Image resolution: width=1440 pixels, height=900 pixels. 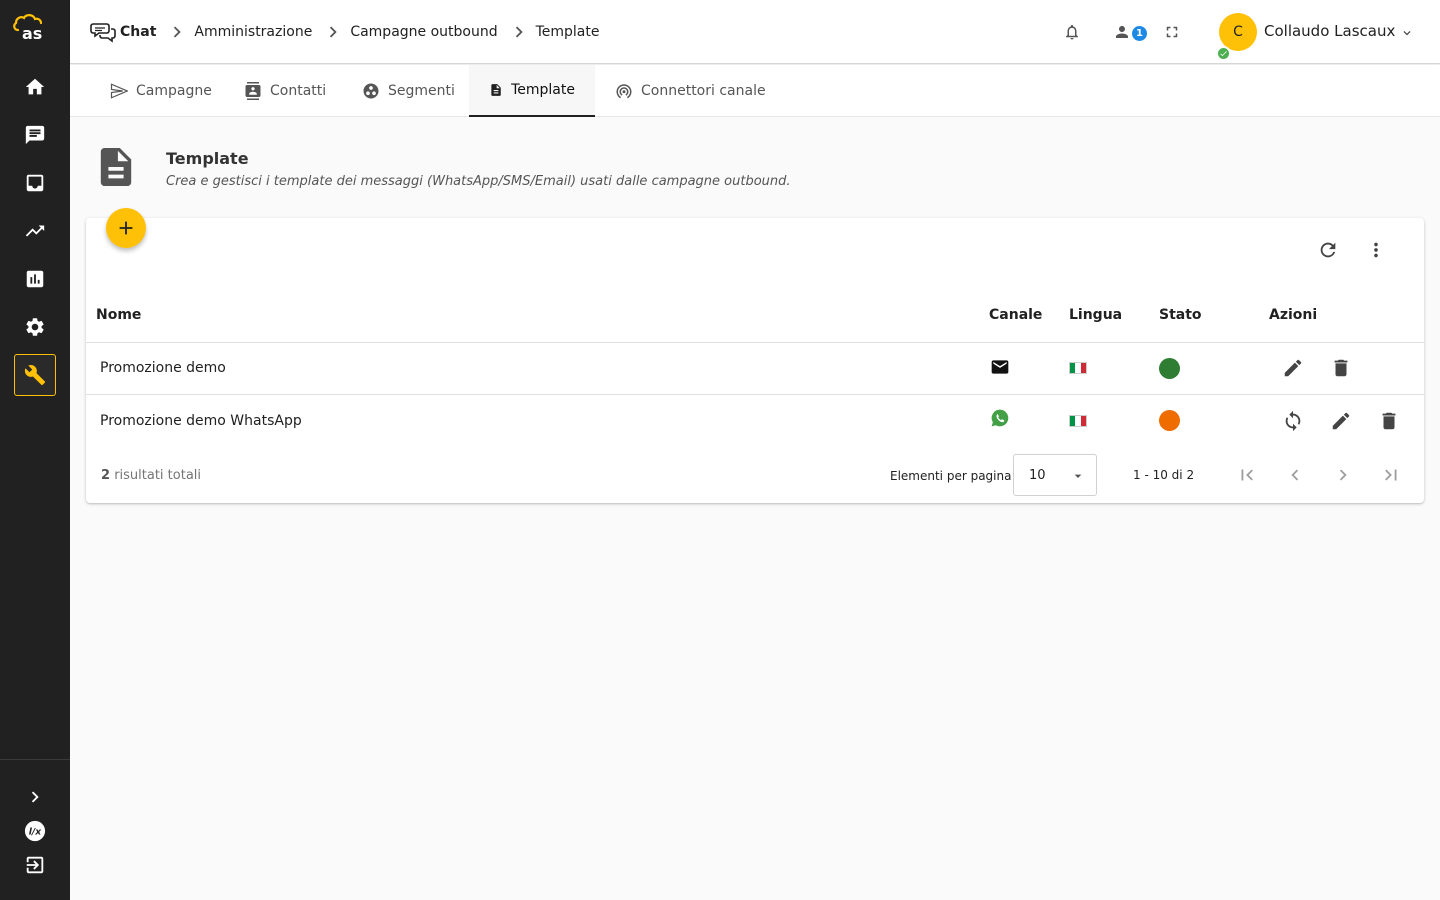 What do you see at coordinates (119, 91) in the screenshot?
I see `send-icon` at bounding box center [119, 91].